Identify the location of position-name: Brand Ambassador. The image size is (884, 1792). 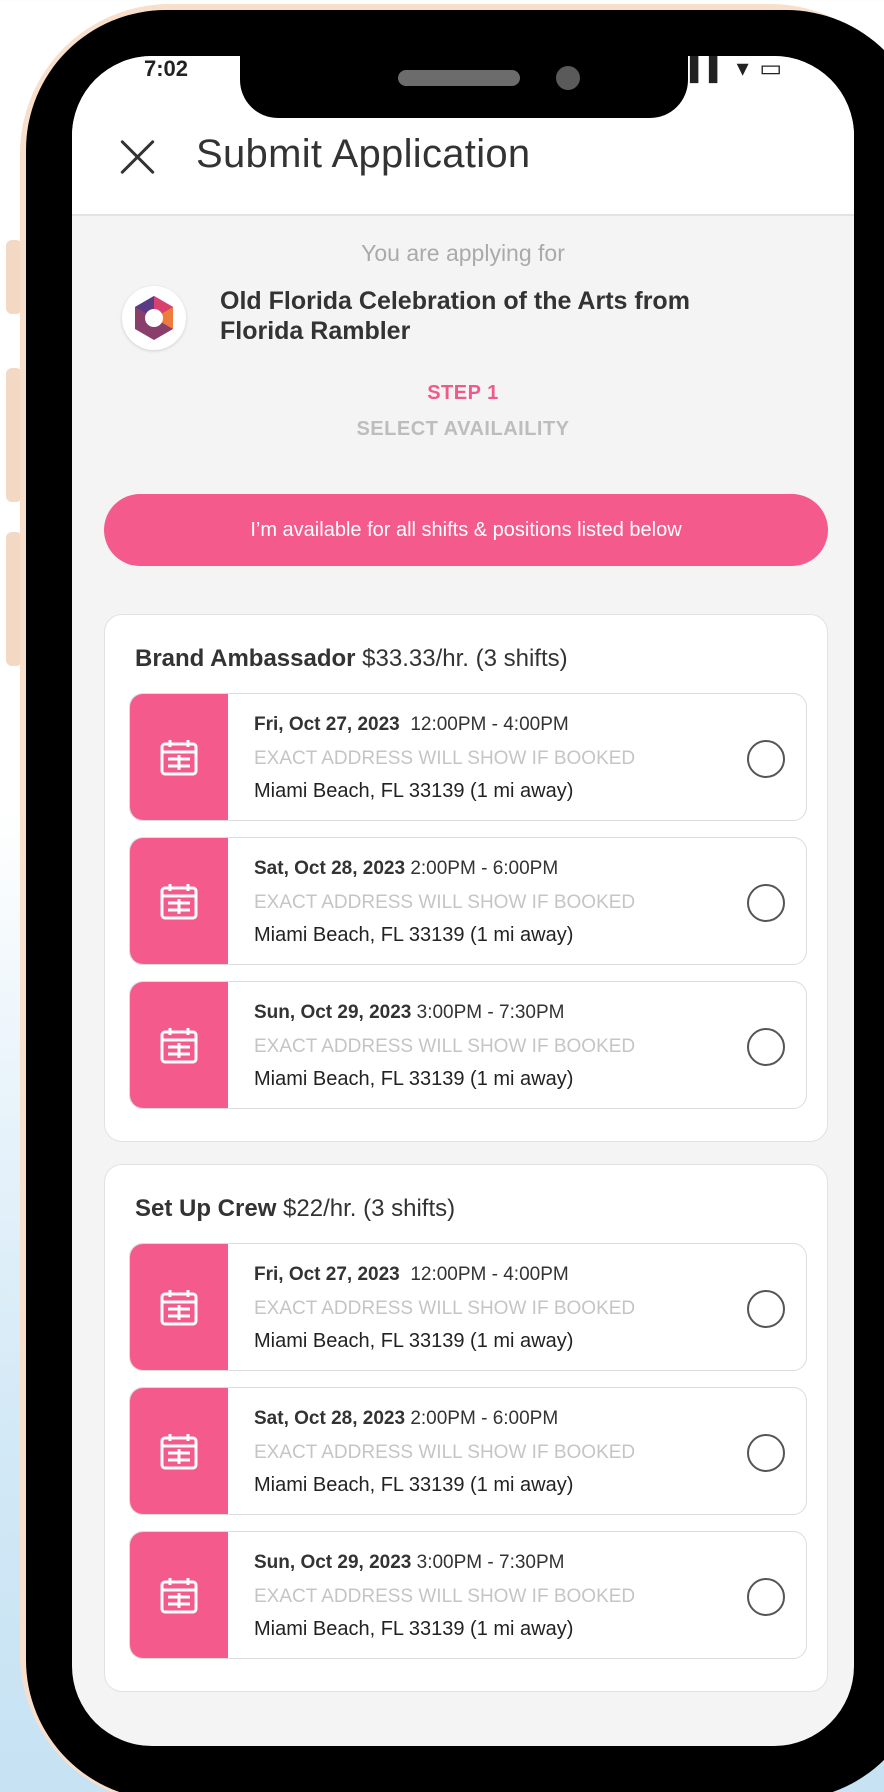
(245, 658).